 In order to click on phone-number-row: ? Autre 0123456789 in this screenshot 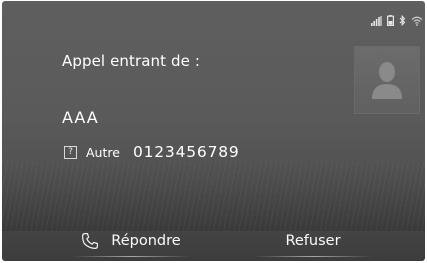, I will do `click(152, 152)`.